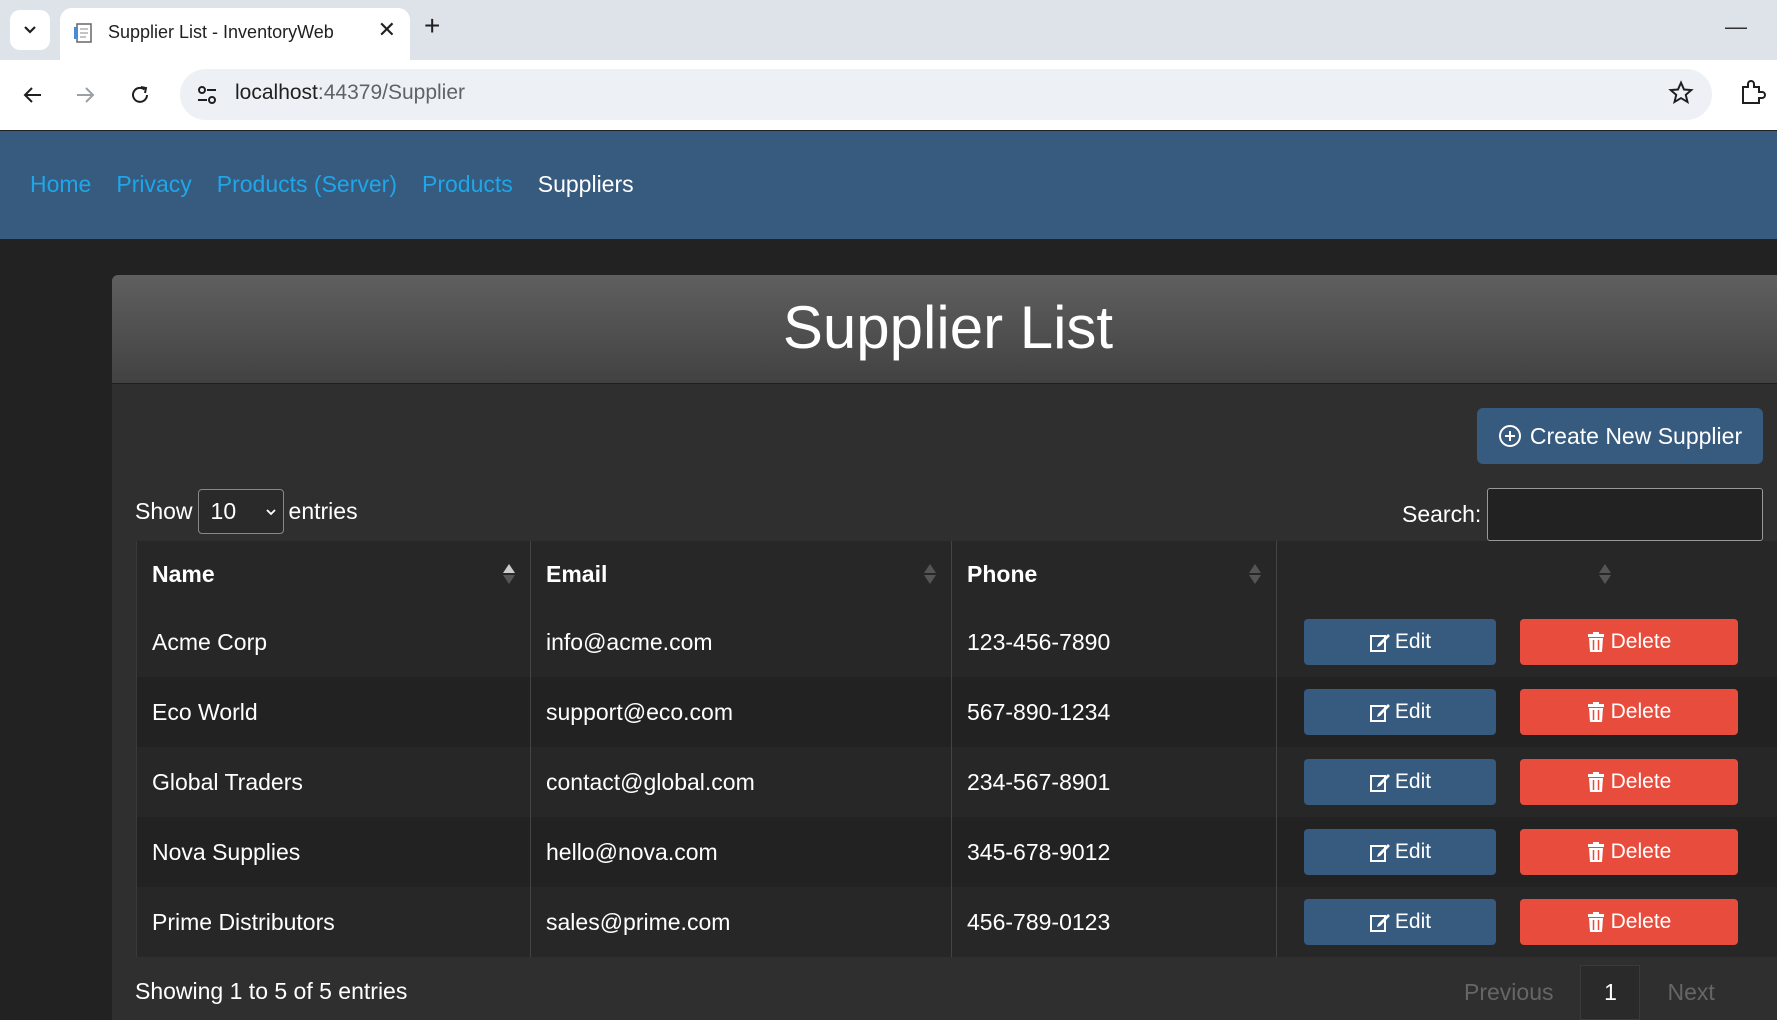 The height and width of the screenshot is (1020, 1777). I want to click on search-control: Search:, so click(1583, 514).